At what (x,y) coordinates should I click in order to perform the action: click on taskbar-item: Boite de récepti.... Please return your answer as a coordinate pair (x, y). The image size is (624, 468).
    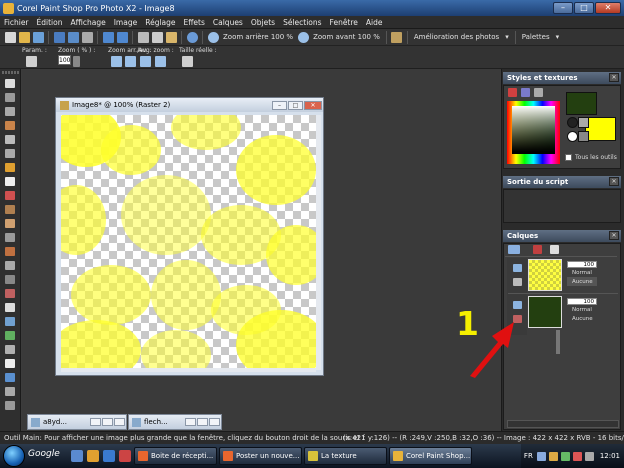
    Looking at the image, I should click on (175, 456).